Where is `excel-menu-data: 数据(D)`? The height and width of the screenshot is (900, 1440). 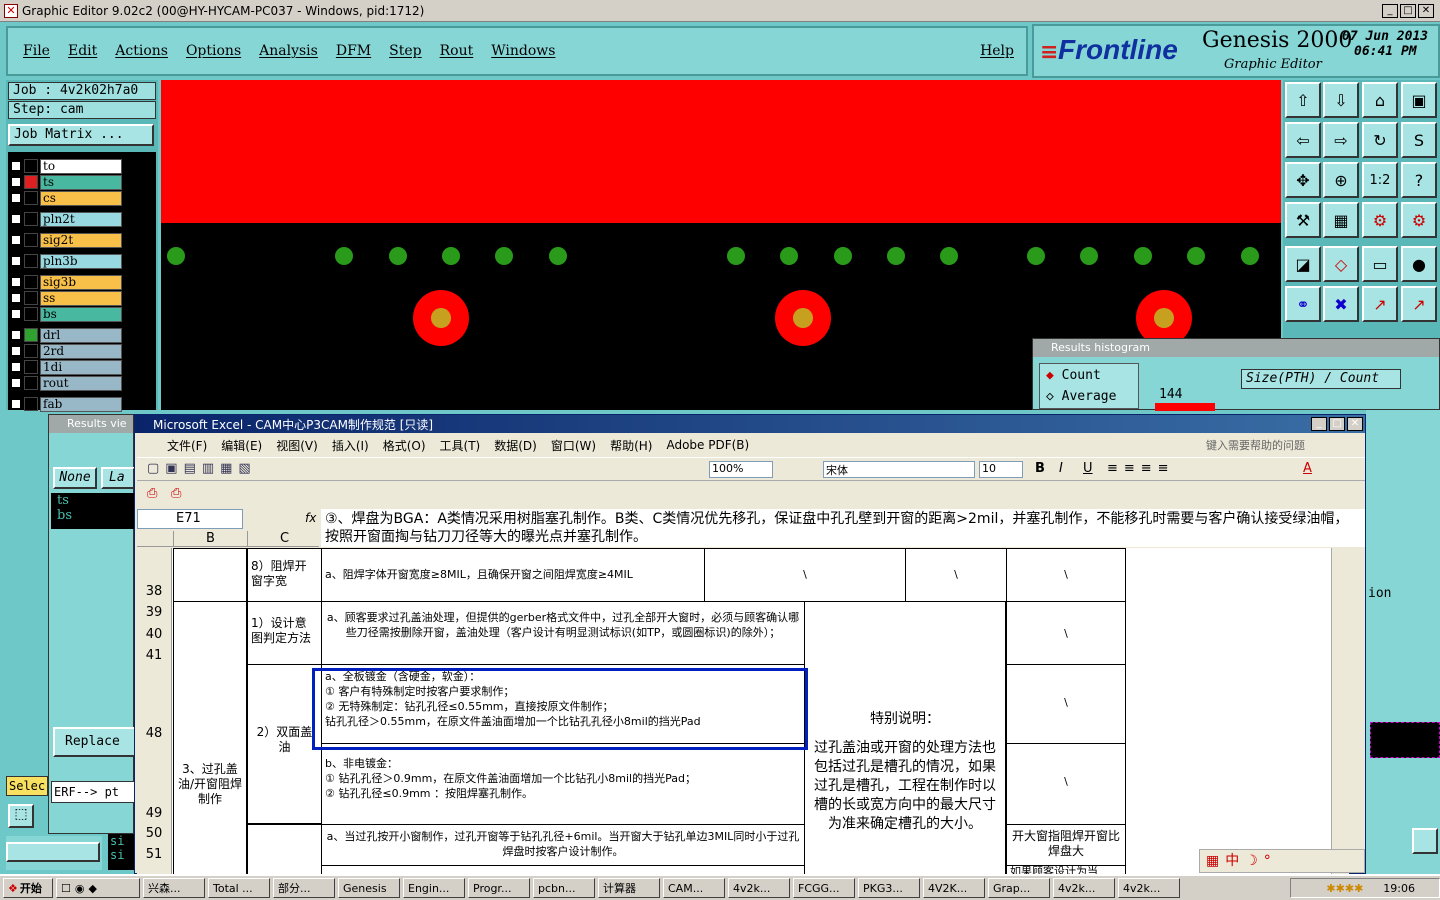 excel-menu-data: 数据(D) is located at coordinates (515, 445).